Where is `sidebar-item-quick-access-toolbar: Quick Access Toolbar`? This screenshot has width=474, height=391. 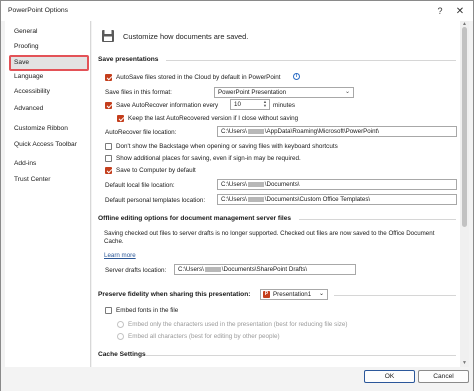 sidebar-item-quick-access-toolbar: Quick Access Toolbar is located at coordinates (48, 145).